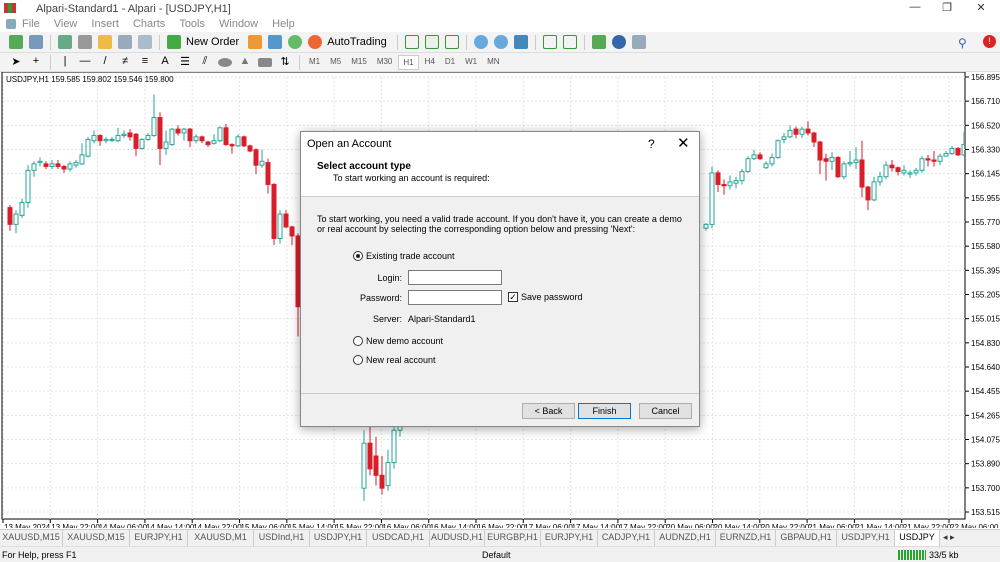 This screenshot has height=562, width=1000. I want to click on timeframe-m1: M1, so click(314, 62).